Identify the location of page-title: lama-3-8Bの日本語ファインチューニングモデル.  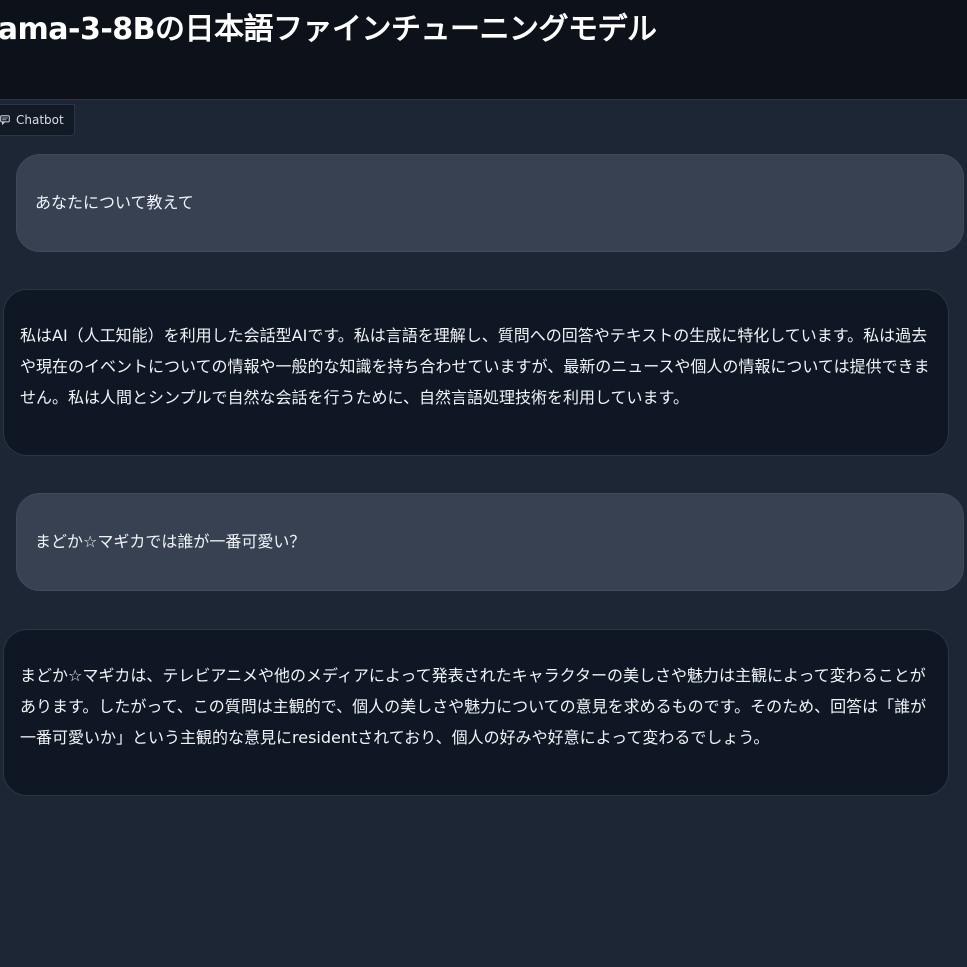
(328, 29).